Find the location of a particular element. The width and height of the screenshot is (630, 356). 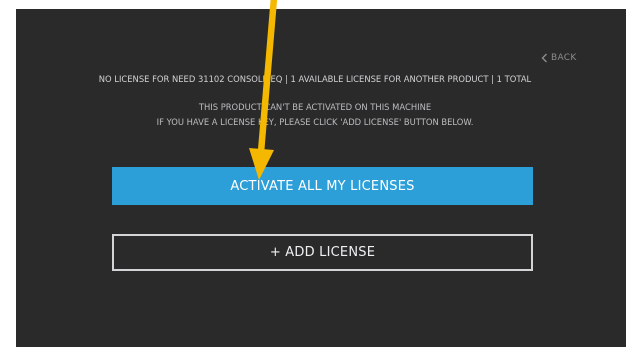

activate-all-licenses-button: ACTIVATE ALL MY LICENSES is located at coordinates (322, 186).